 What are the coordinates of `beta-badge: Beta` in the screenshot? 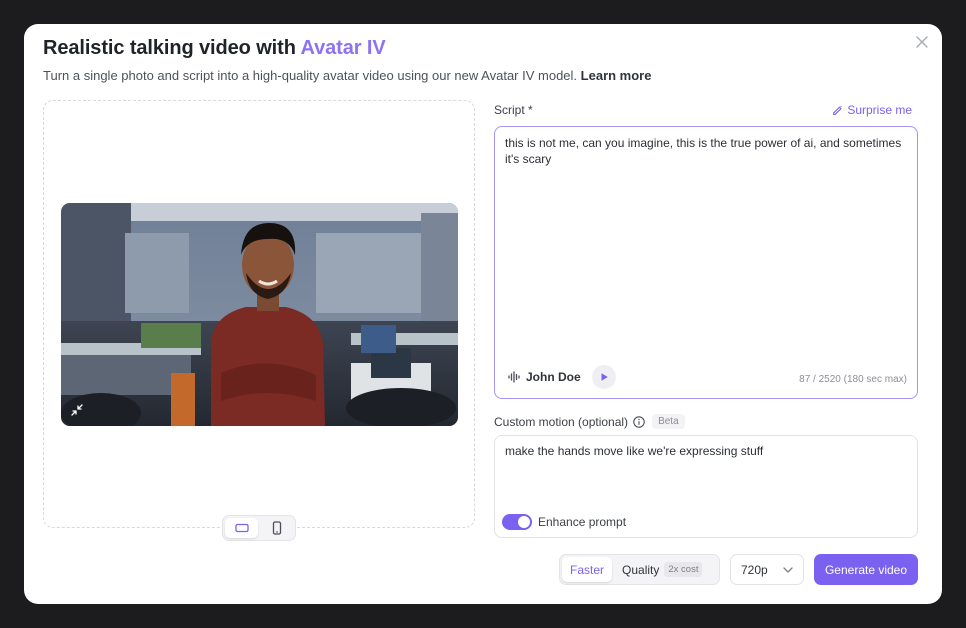 It's located at (668, 421).